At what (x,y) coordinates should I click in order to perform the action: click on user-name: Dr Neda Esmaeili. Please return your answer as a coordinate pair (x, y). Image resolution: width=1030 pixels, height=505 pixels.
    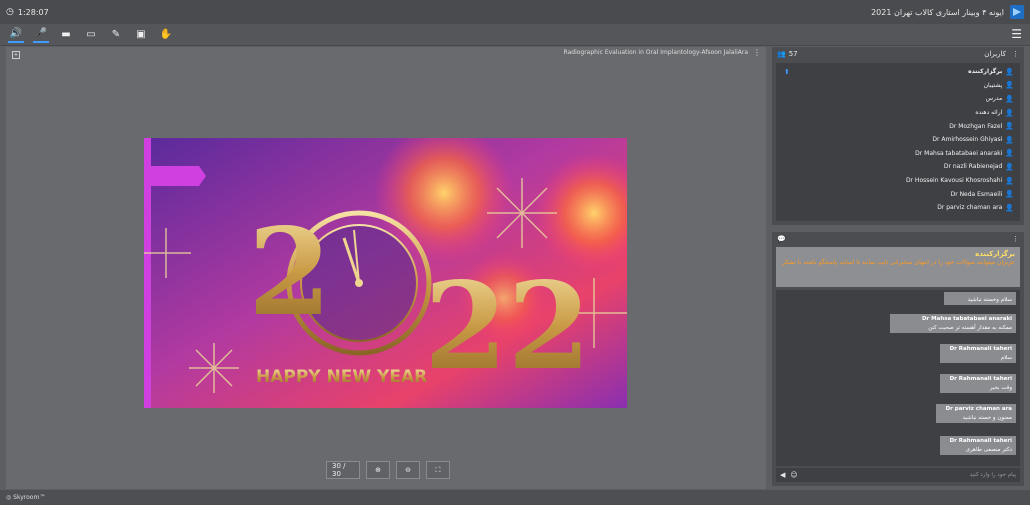
    Looking at the image, I should click on (976, 194).